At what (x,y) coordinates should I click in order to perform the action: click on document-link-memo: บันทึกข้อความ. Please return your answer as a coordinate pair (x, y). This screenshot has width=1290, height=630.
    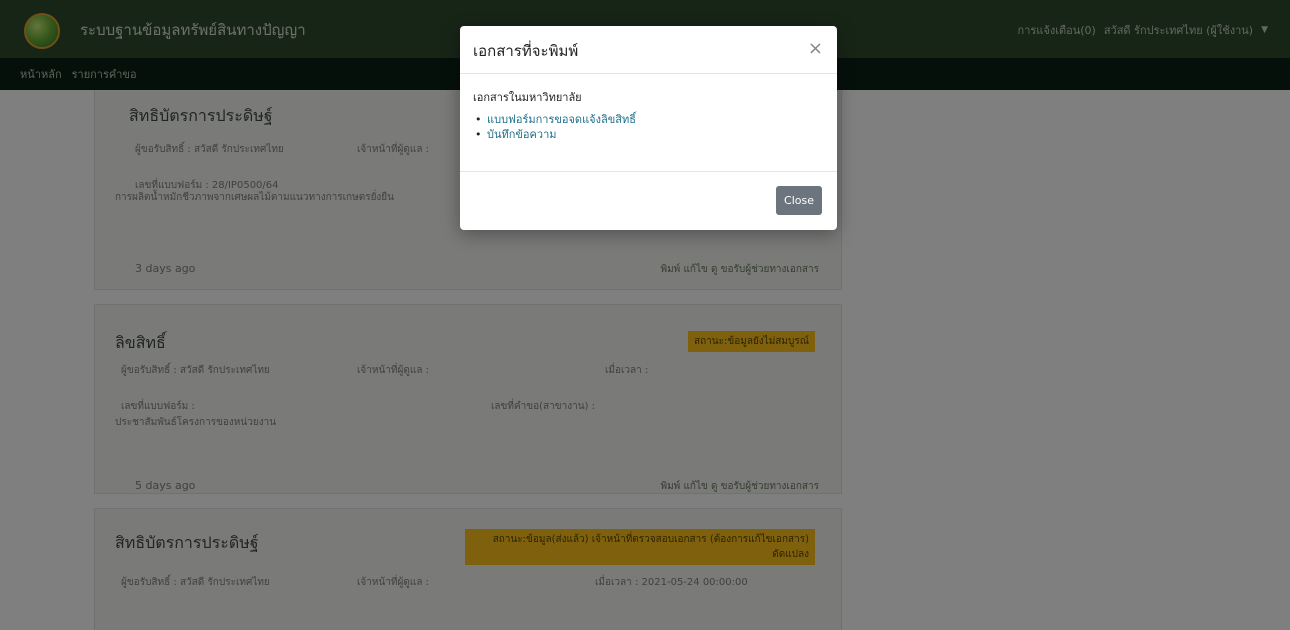
    Looking at the image, I should click on (522, 134).